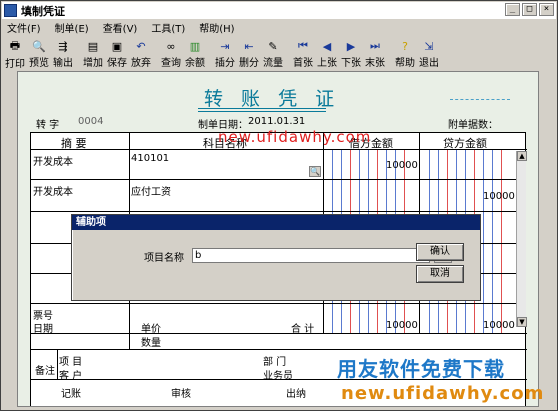 The width and height of the screenshot is (558, 411). Describe the element at coordinates (440, 274) in the screenshot. I see `cancel-button: 取消` at that location.